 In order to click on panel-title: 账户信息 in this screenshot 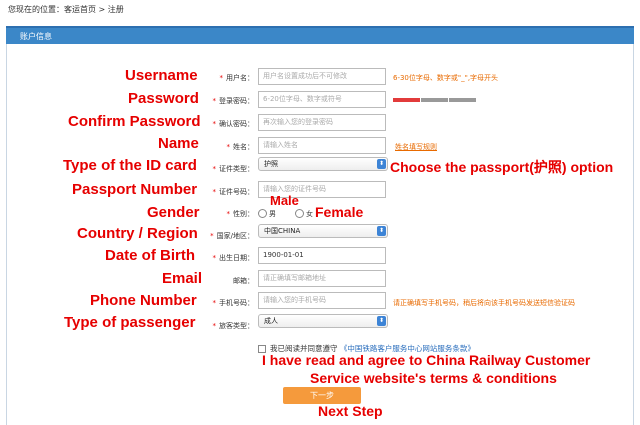, I will do `click(36, 36)`.